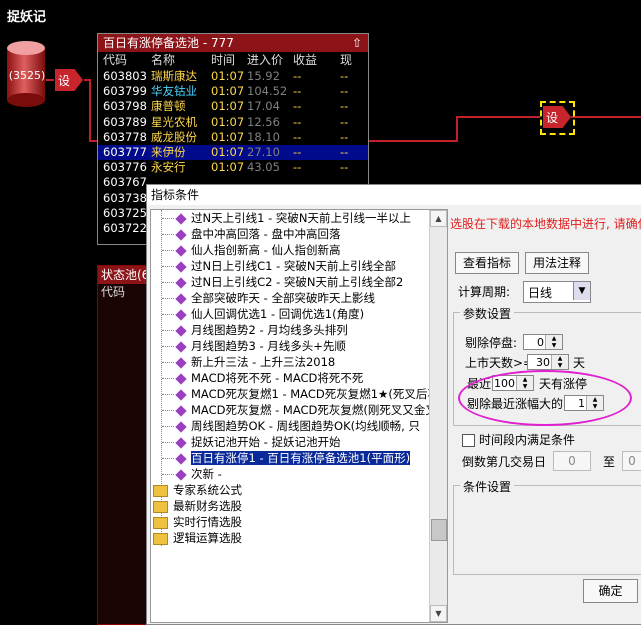 The width and height of the screenshot is (641, 625). What do you see at coordinates (581, 291) in the screenshot?
I see `chevron-down-icon: ▼` at bounding box center [581, 291].